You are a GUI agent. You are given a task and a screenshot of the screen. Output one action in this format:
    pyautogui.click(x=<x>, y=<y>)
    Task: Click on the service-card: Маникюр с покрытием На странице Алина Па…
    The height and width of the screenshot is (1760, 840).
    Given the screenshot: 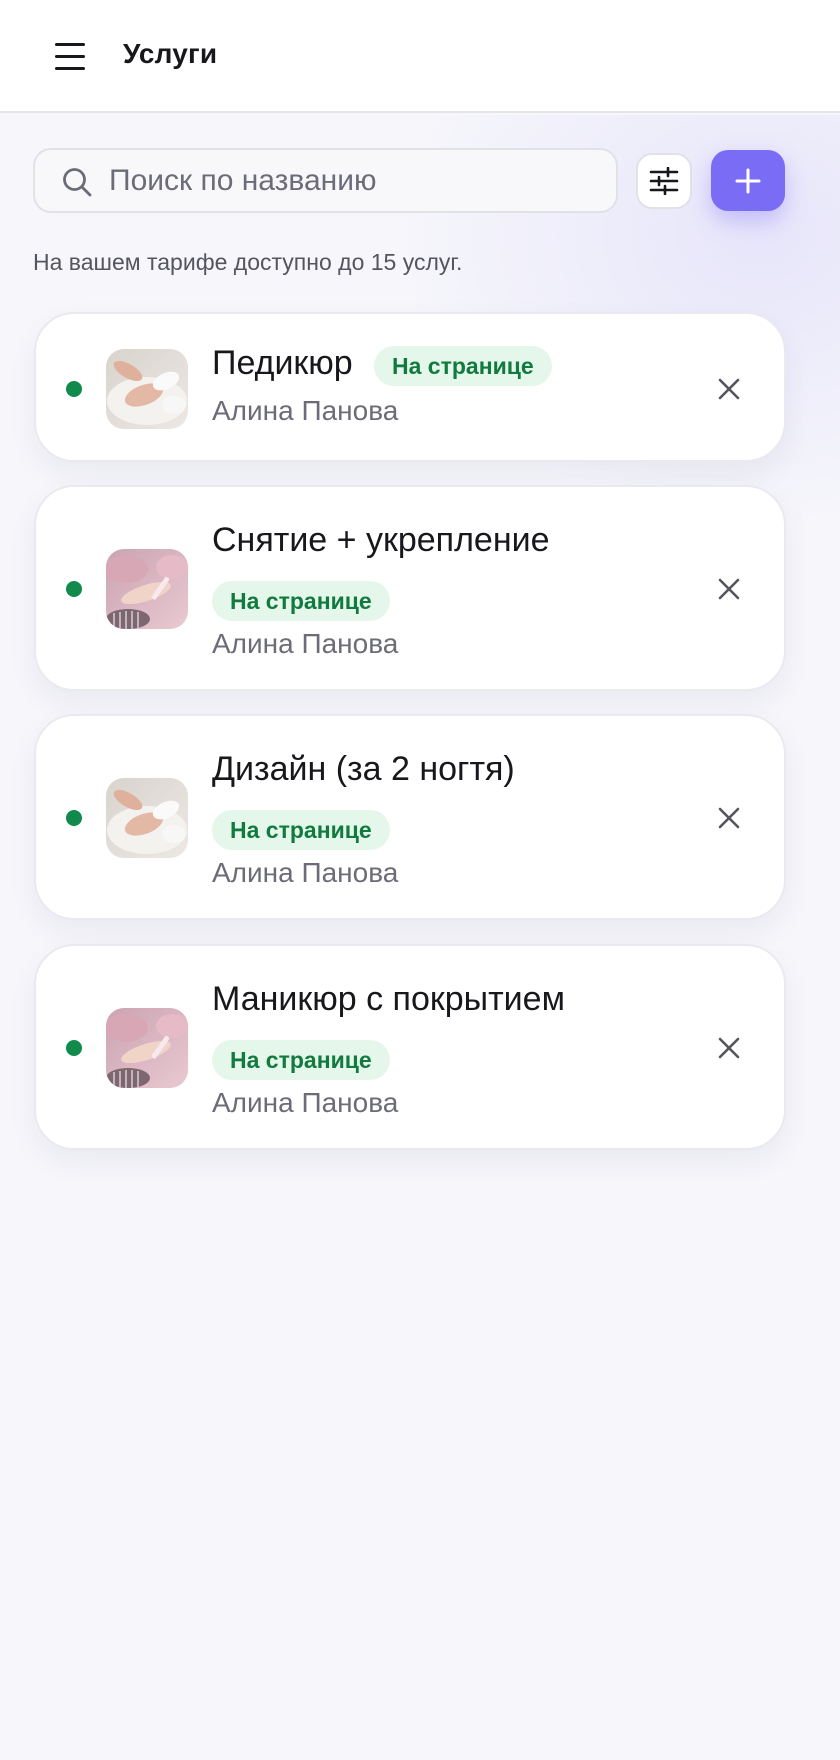 What is the action you would take?
    pyautogui.click(x=410, y=1047)
    